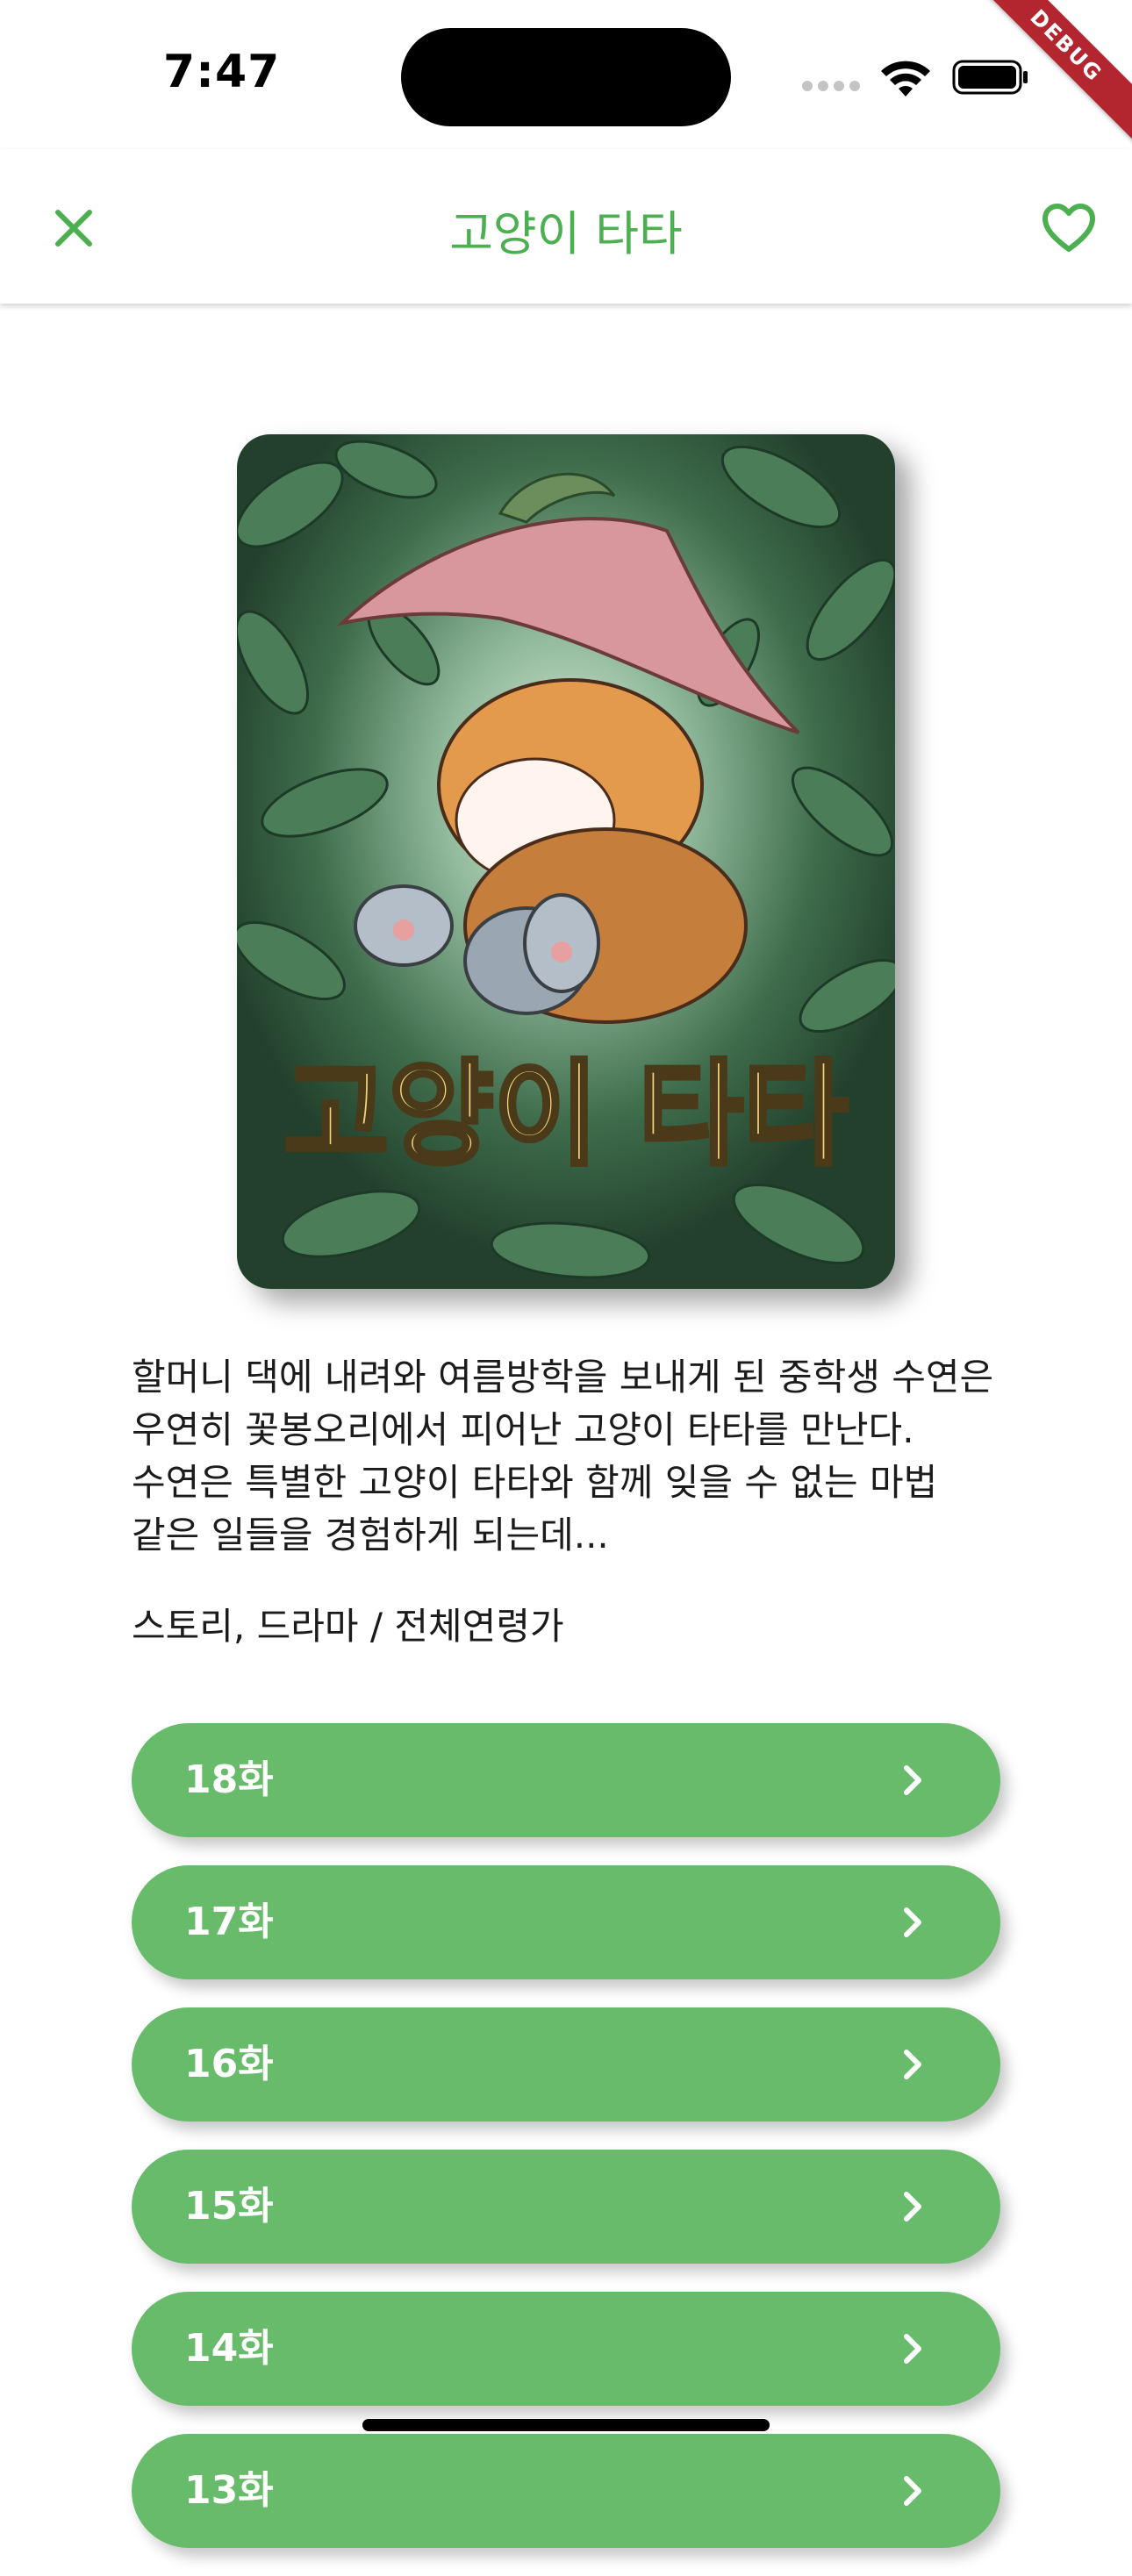 This screenshot has width=1132, height=2576. I want to click on page-title: 고양이 타타, so click(566, 233).